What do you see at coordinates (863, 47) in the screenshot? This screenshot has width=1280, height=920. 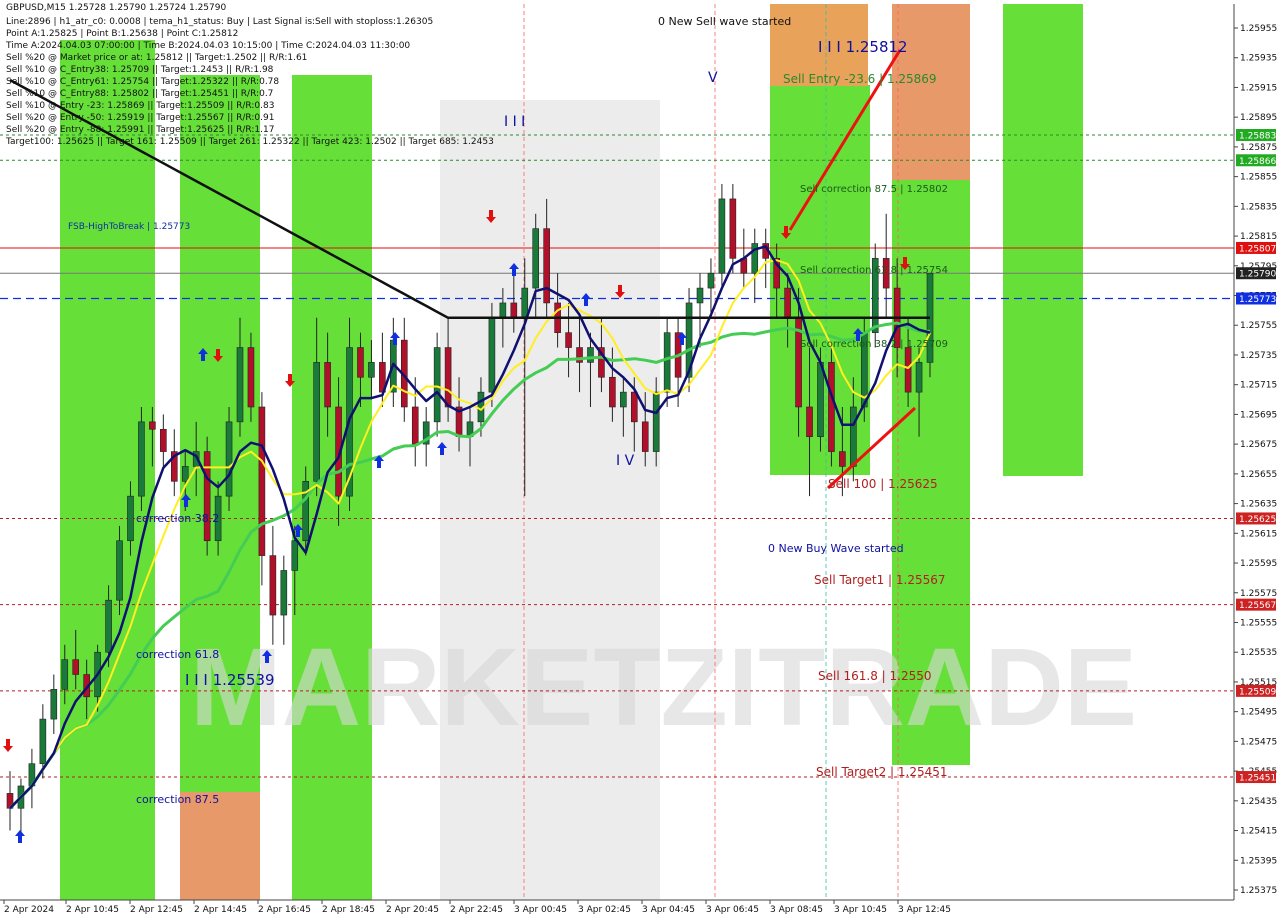 I see `wave-annotation: I I I 1.25812` at bounding box center [863, 47].